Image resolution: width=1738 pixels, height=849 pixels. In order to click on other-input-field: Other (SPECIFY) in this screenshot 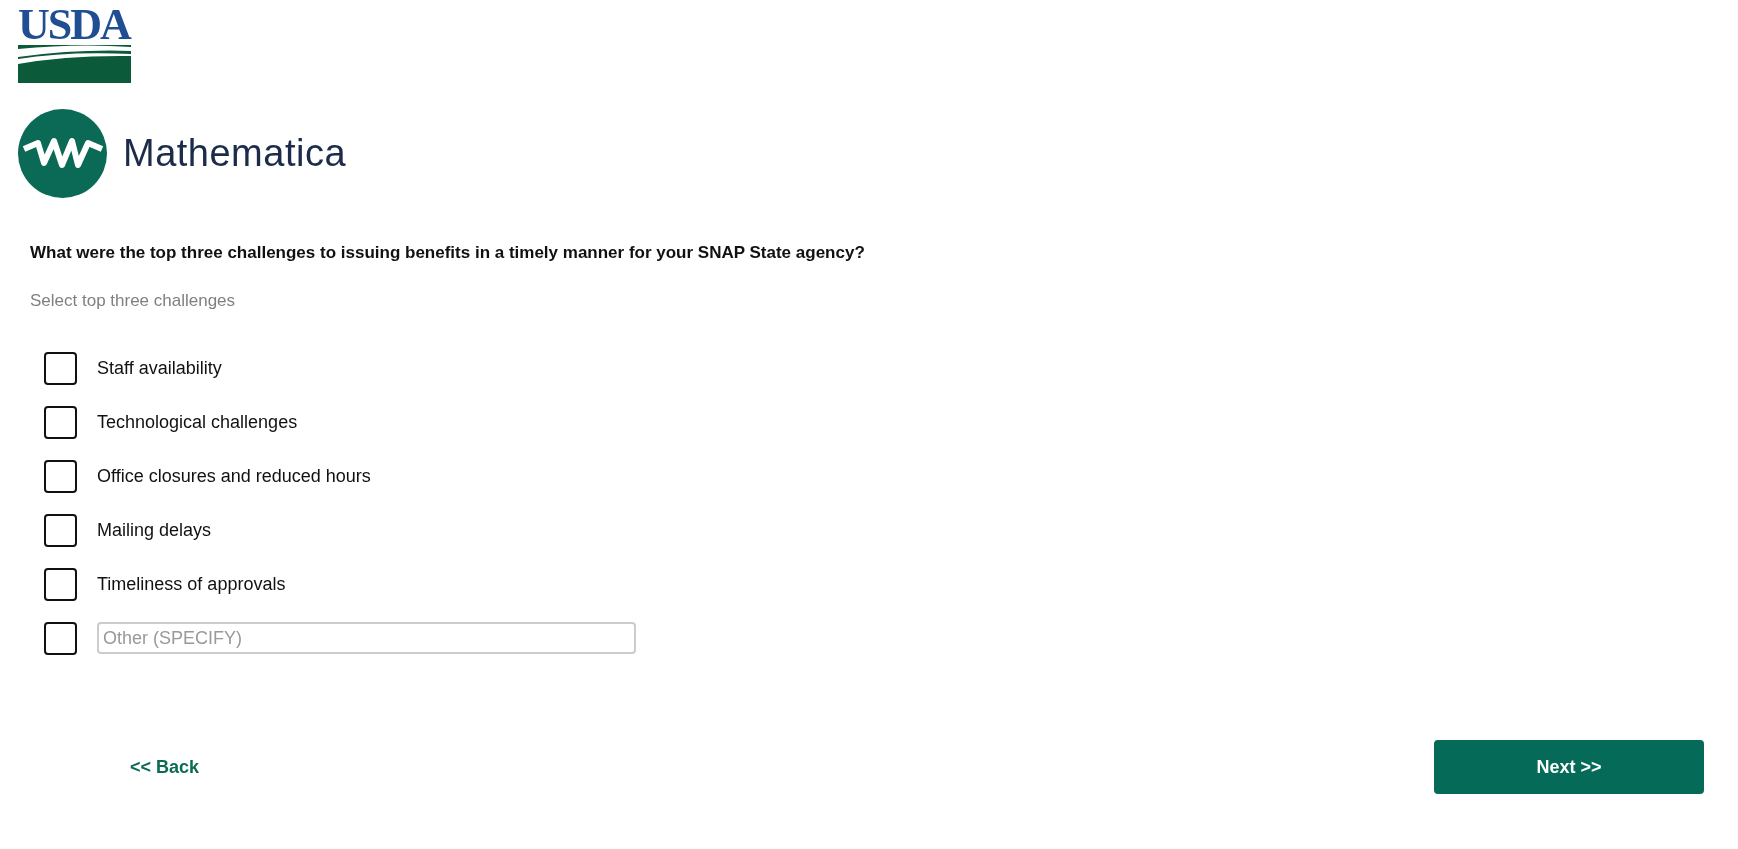, I will do `click(366, 638)`.